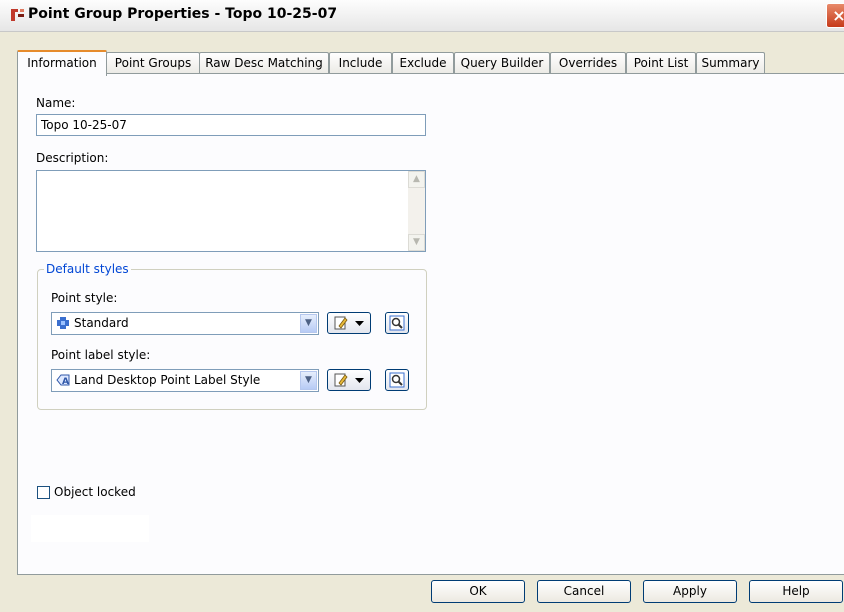 Image resolution: width=844 pixels, height=612 pixels. Describe the element at coordinates (17, 15) in the screenshot. I see `civil3d-app-icon` at that location.